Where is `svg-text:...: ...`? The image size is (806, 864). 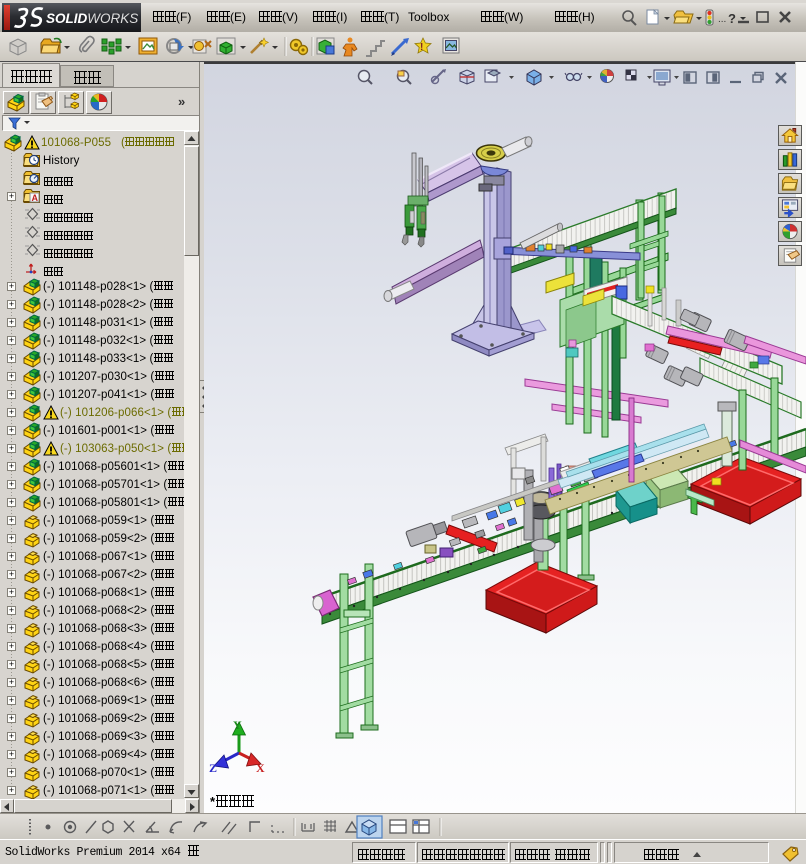
svg-text:...: ... is located at coordinates (722, 19).